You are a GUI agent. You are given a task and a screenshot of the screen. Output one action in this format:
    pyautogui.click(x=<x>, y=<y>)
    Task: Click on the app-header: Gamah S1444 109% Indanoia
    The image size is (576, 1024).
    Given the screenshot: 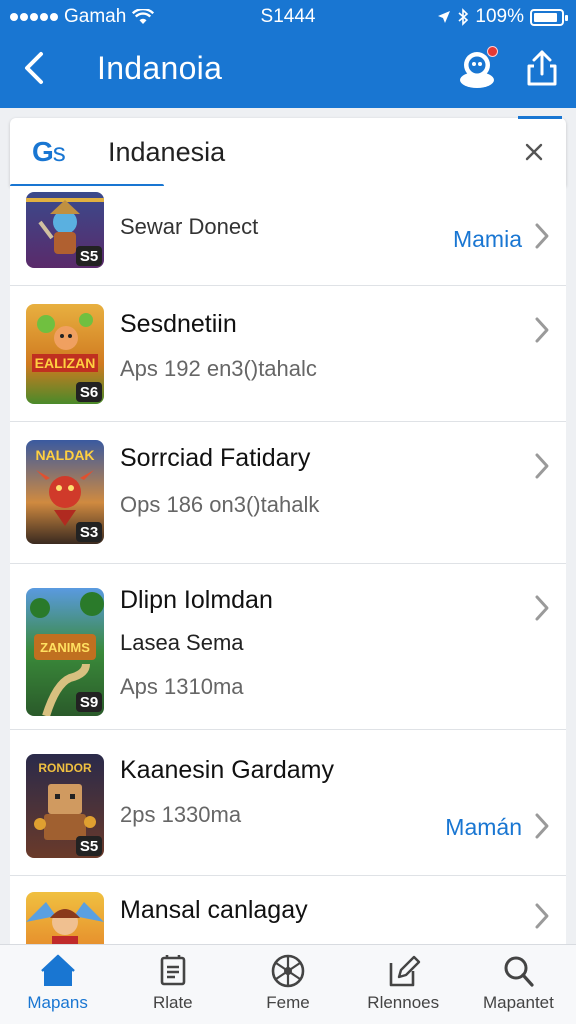 What is the action you would take?
    pyautogui.click(x=288, y=54)
    